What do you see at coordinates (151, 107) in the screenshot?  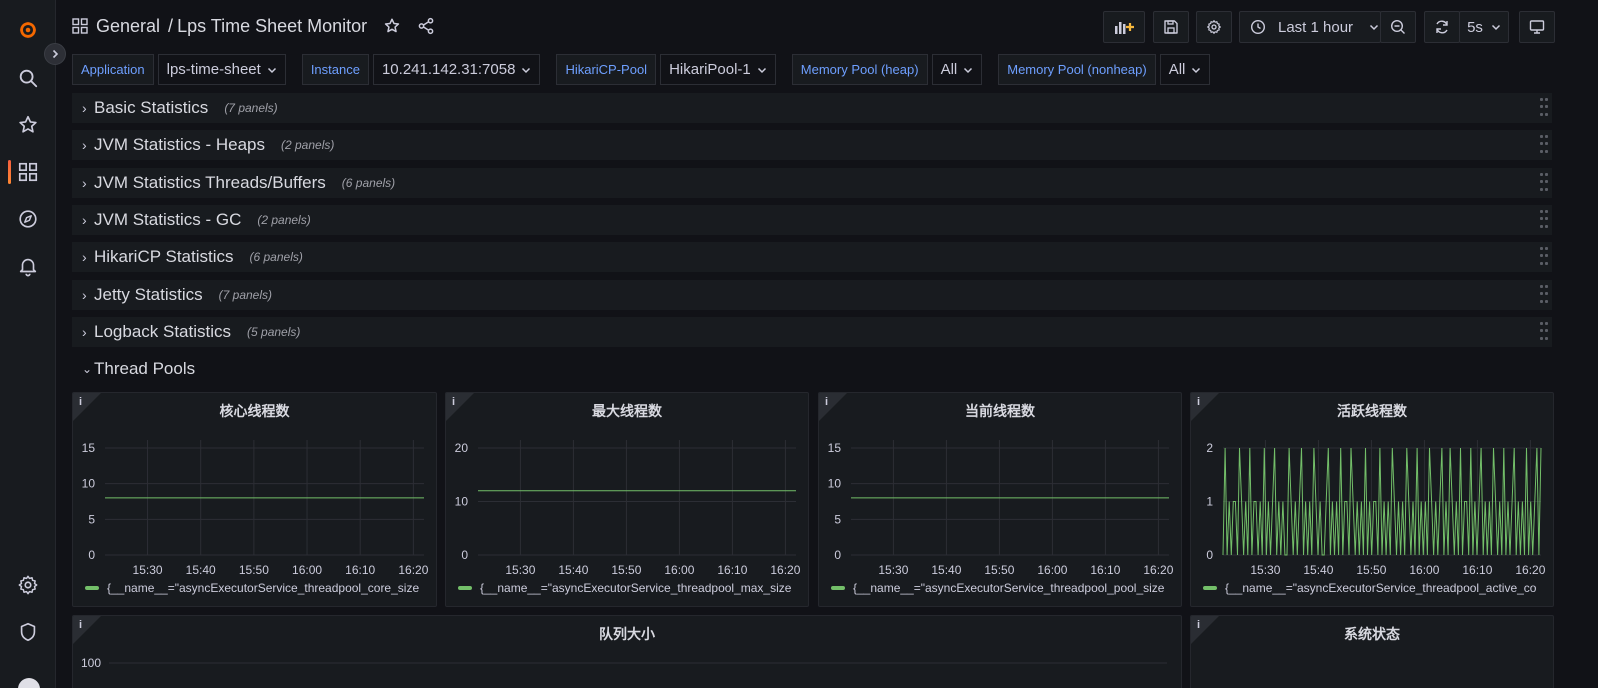 I see `row-title: Basic Statistics` at bounding box center [151, 107].